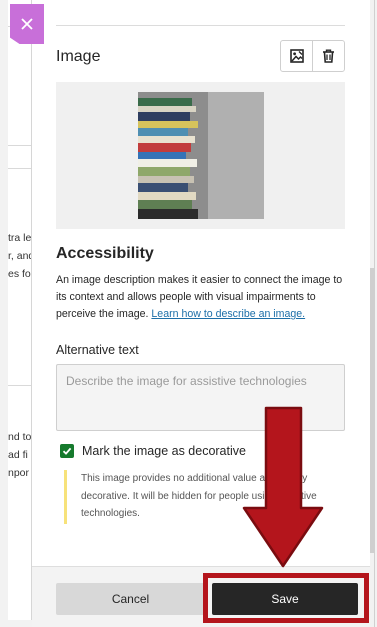 The width and height of the screenshot is (377, 627). I want to click on save-button: Save, so click(285, 599).